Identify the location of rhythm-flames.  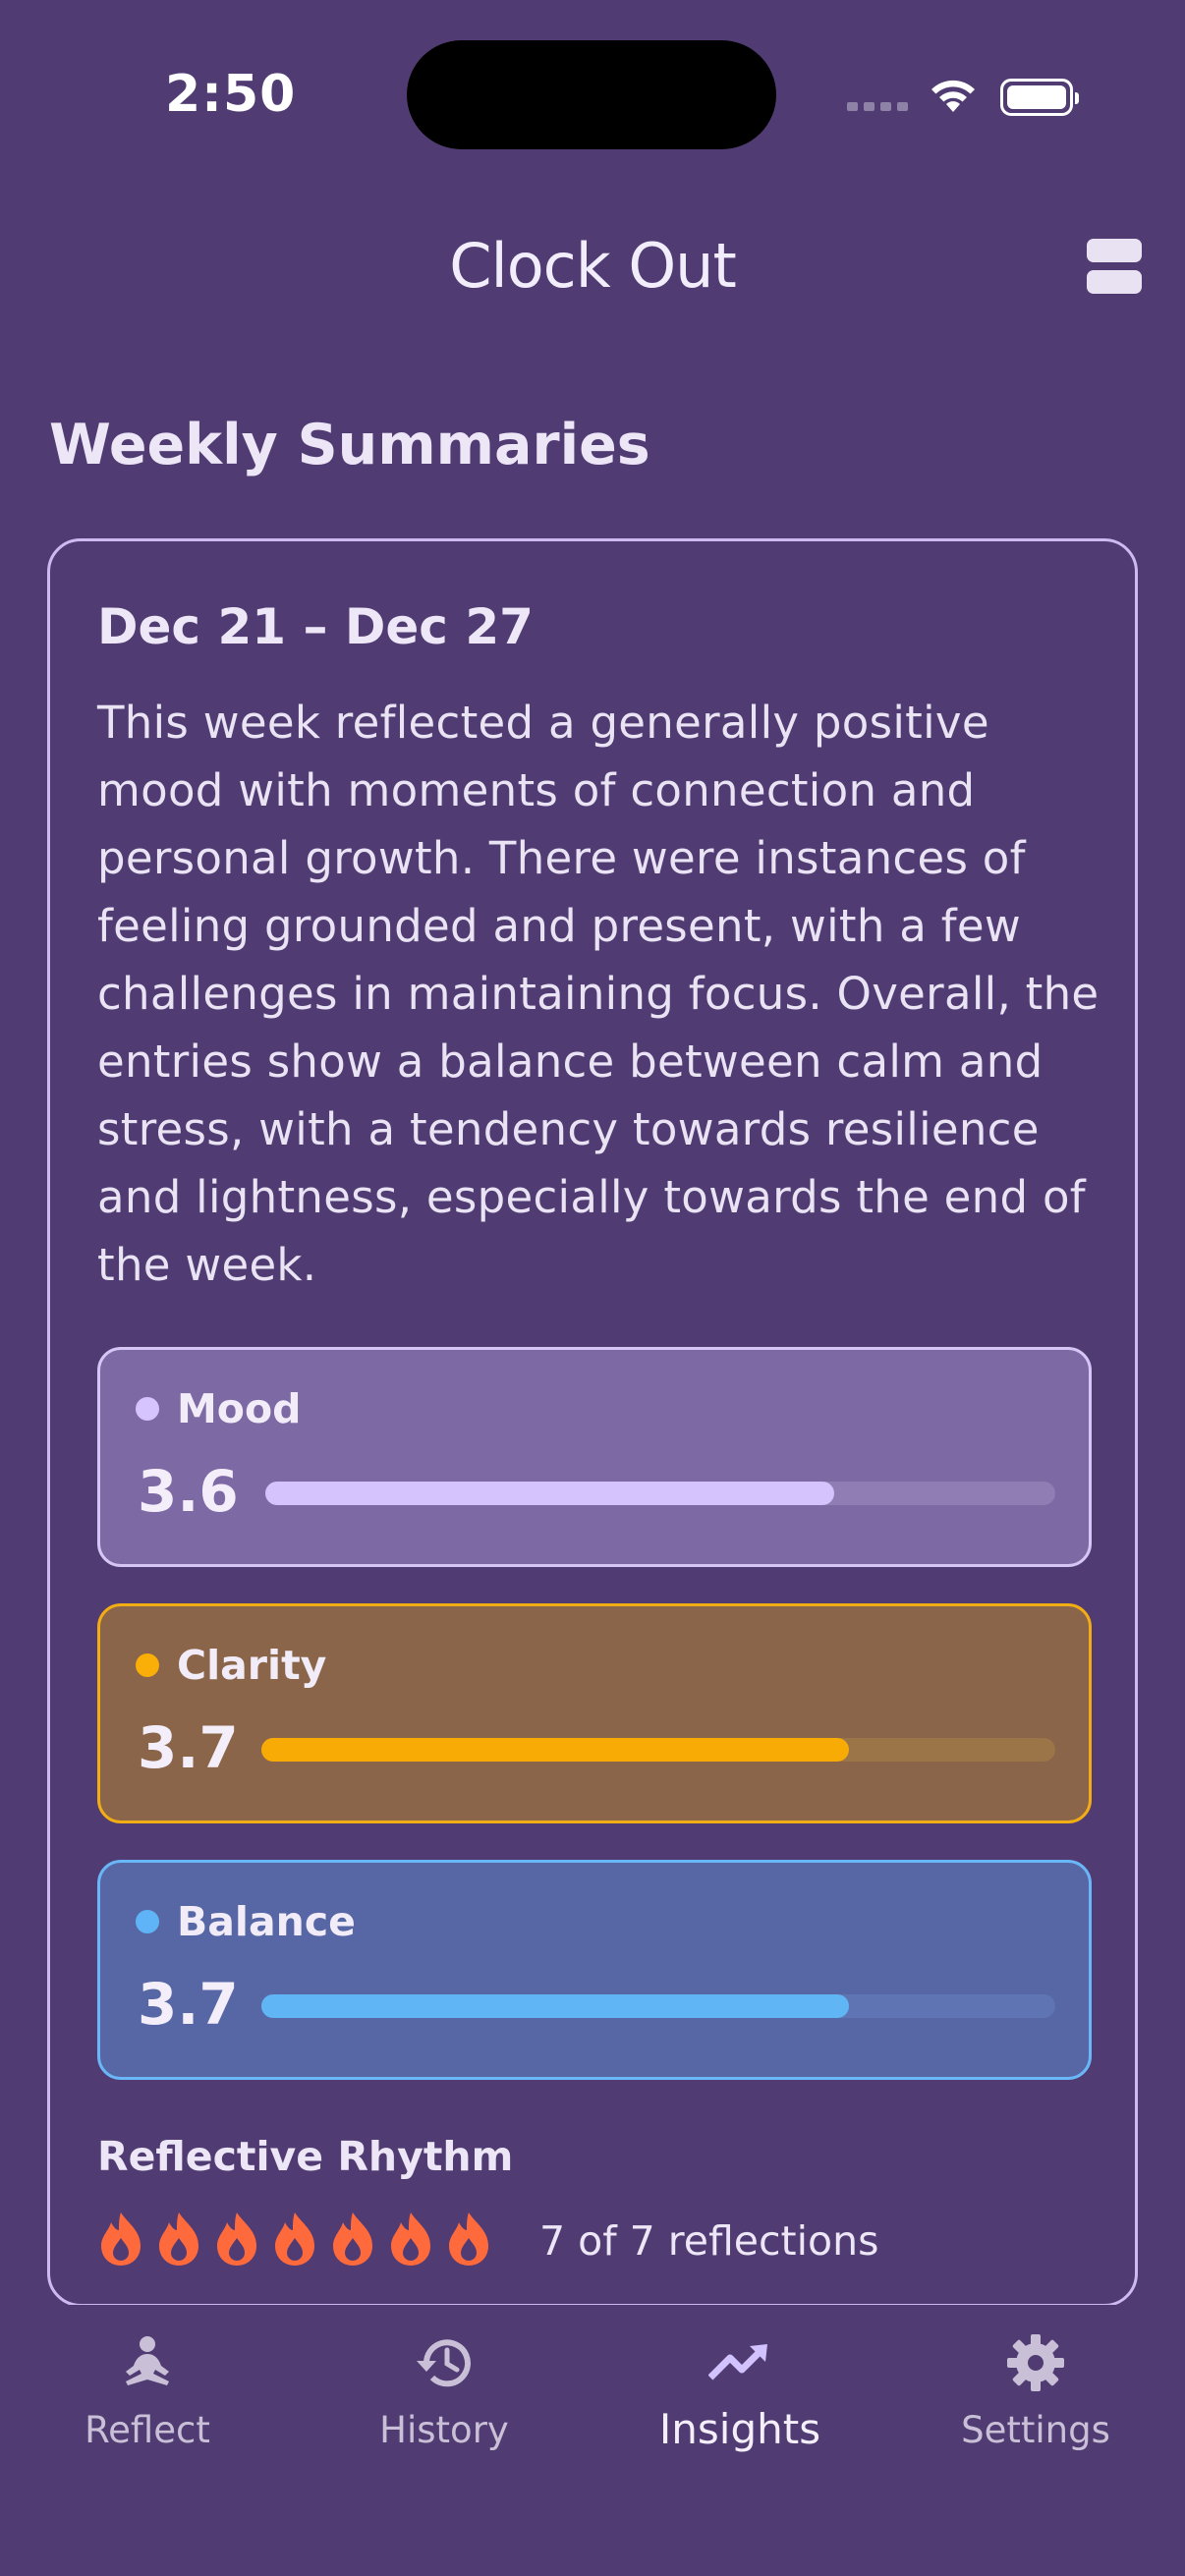
(294, 2239).